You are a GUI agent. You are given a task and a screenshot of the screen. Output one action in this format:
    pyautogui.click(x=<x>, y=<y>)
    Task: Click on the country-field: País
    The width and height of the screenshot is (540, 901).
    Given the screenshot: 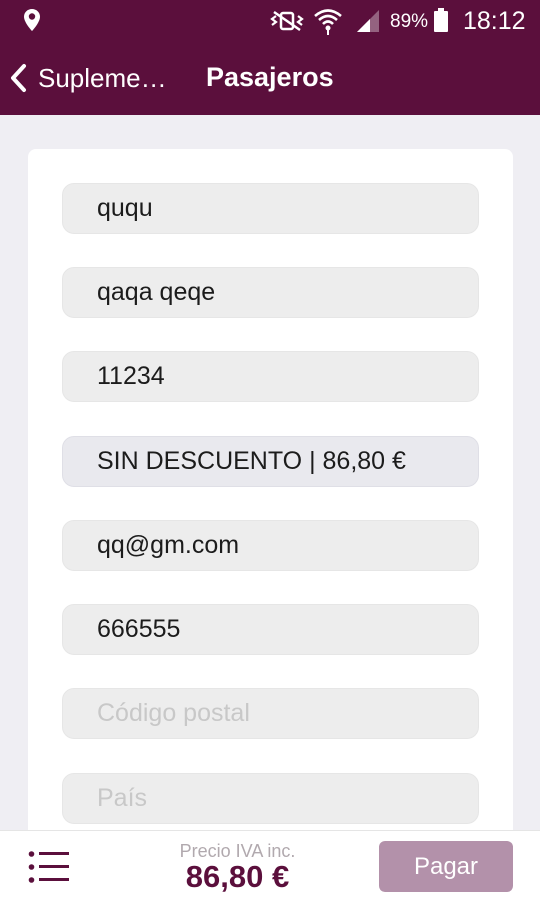 What is the action you would take?
    pyautogui.click(x=270, y=798)
    